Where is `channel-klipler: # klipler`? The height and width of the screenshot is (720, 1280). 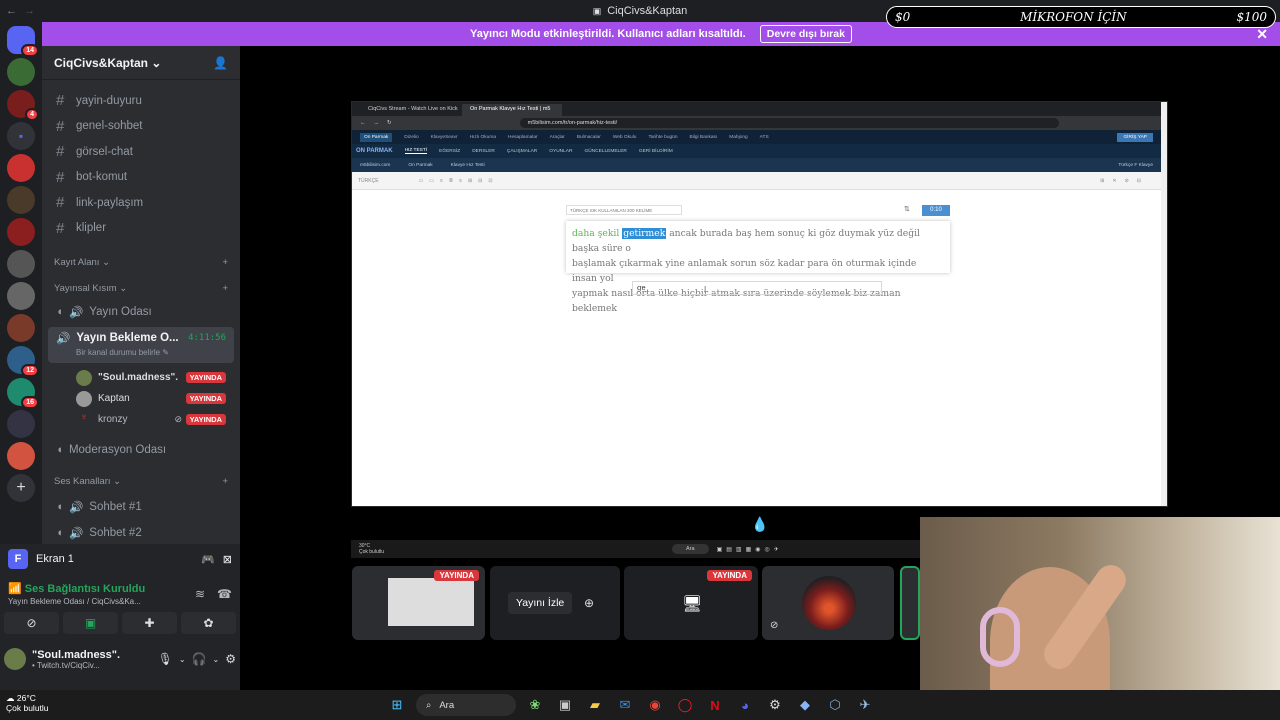 channel-klipler: # klipler is located at coordinates (141, 229).